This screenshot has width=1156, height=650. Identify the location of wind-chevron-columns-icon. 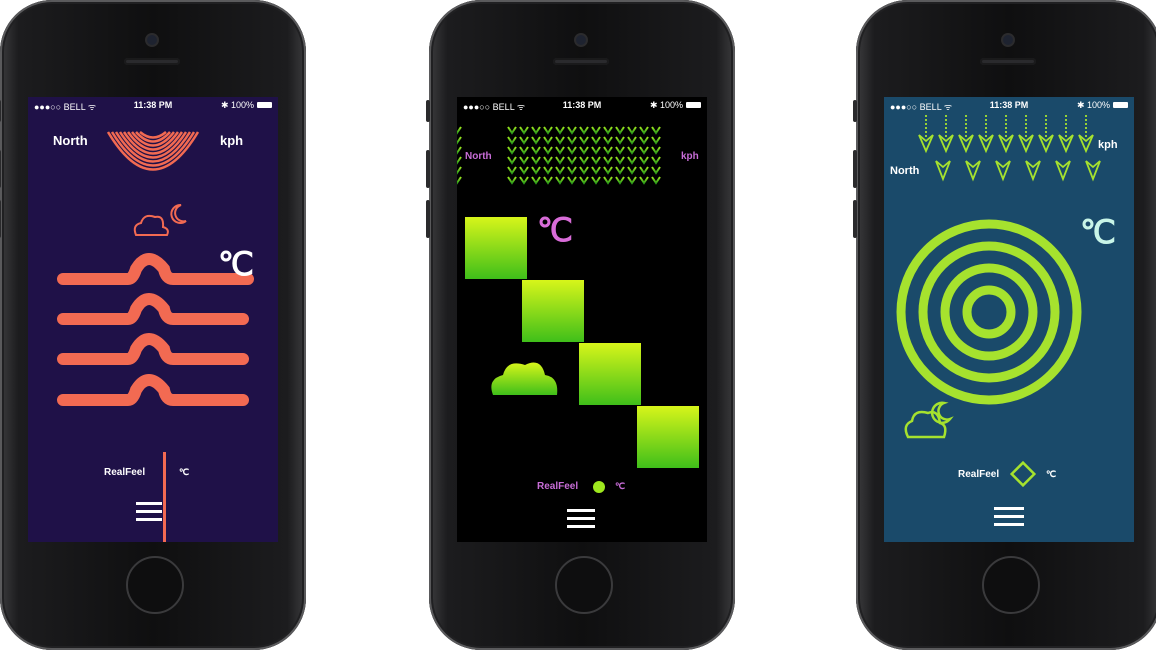
(559, 147).